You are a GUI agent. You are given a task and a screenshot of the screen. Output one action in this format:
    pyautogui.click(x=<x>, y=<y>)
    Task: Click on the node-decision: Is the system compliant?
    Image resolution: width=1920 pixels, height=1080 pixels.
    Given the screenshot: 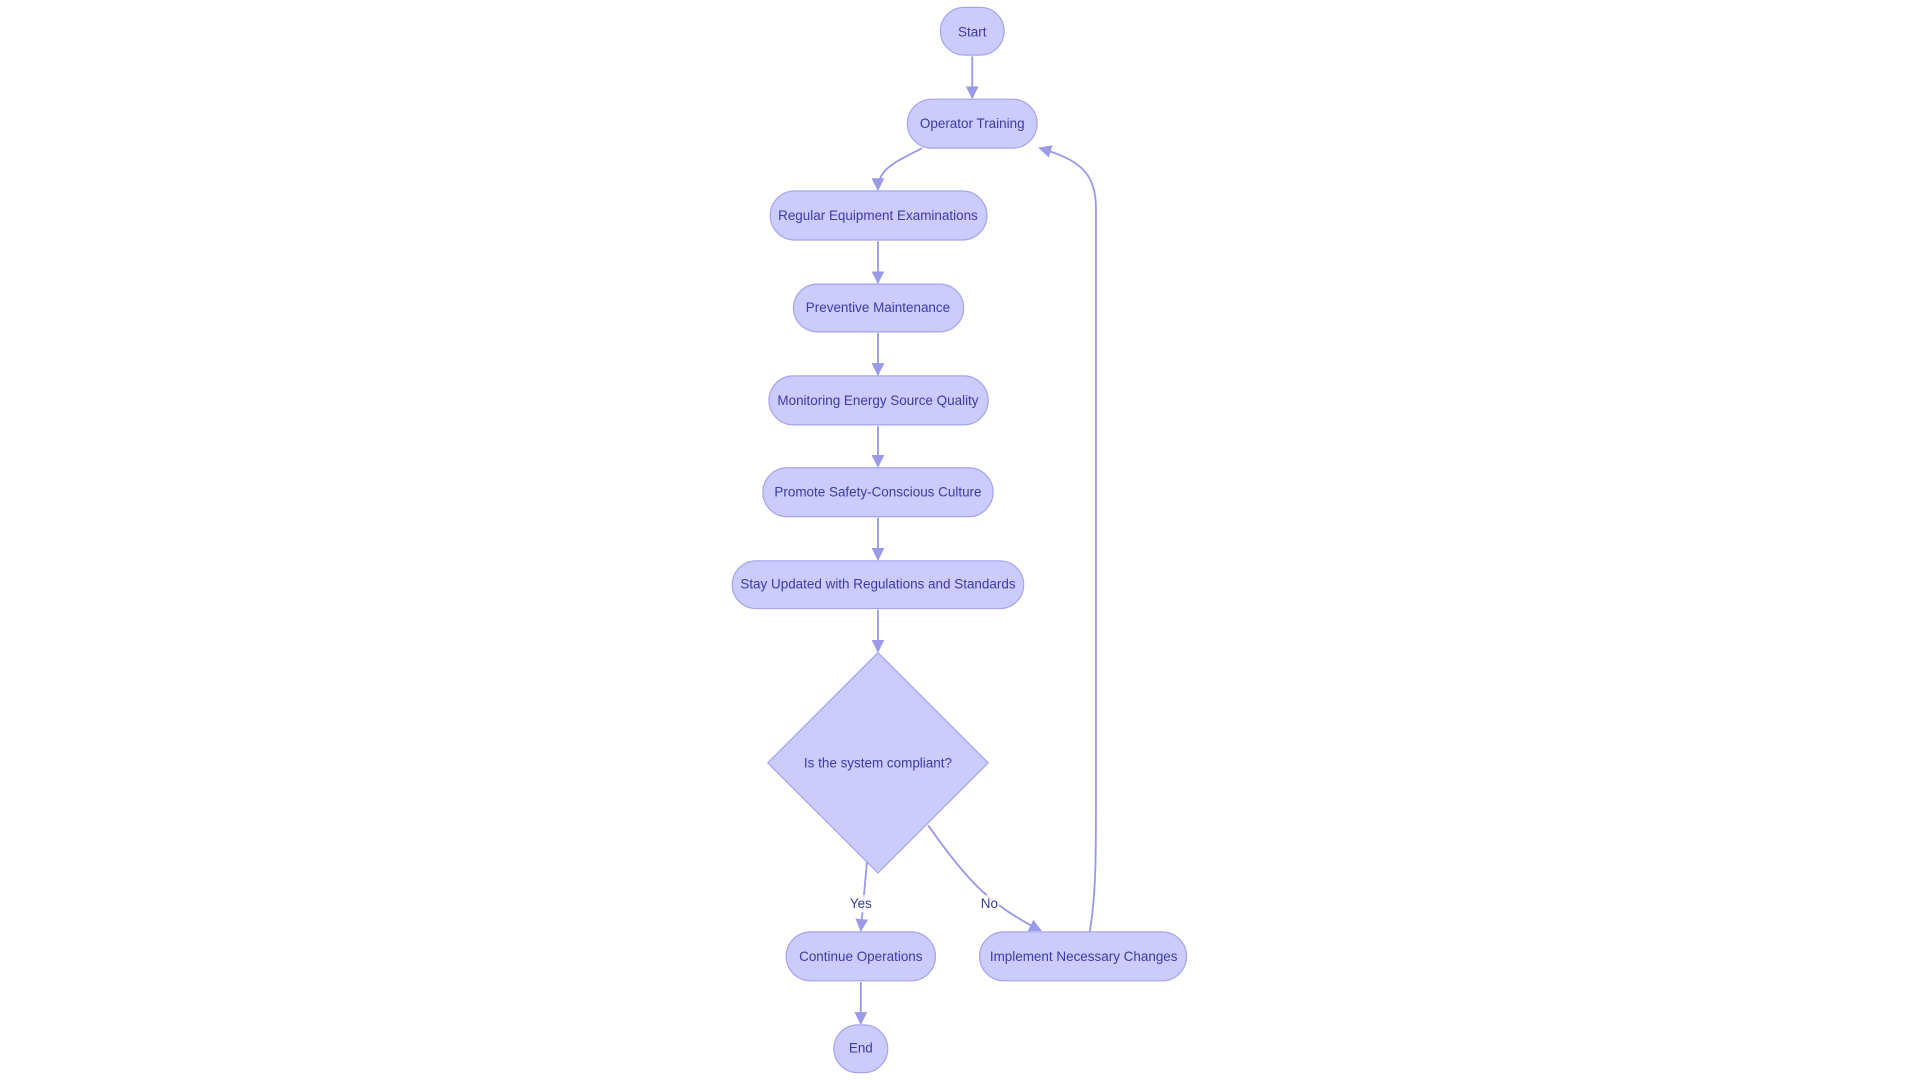 What is the action you would take?
    pyautogui.click(x=878, y=762)
    